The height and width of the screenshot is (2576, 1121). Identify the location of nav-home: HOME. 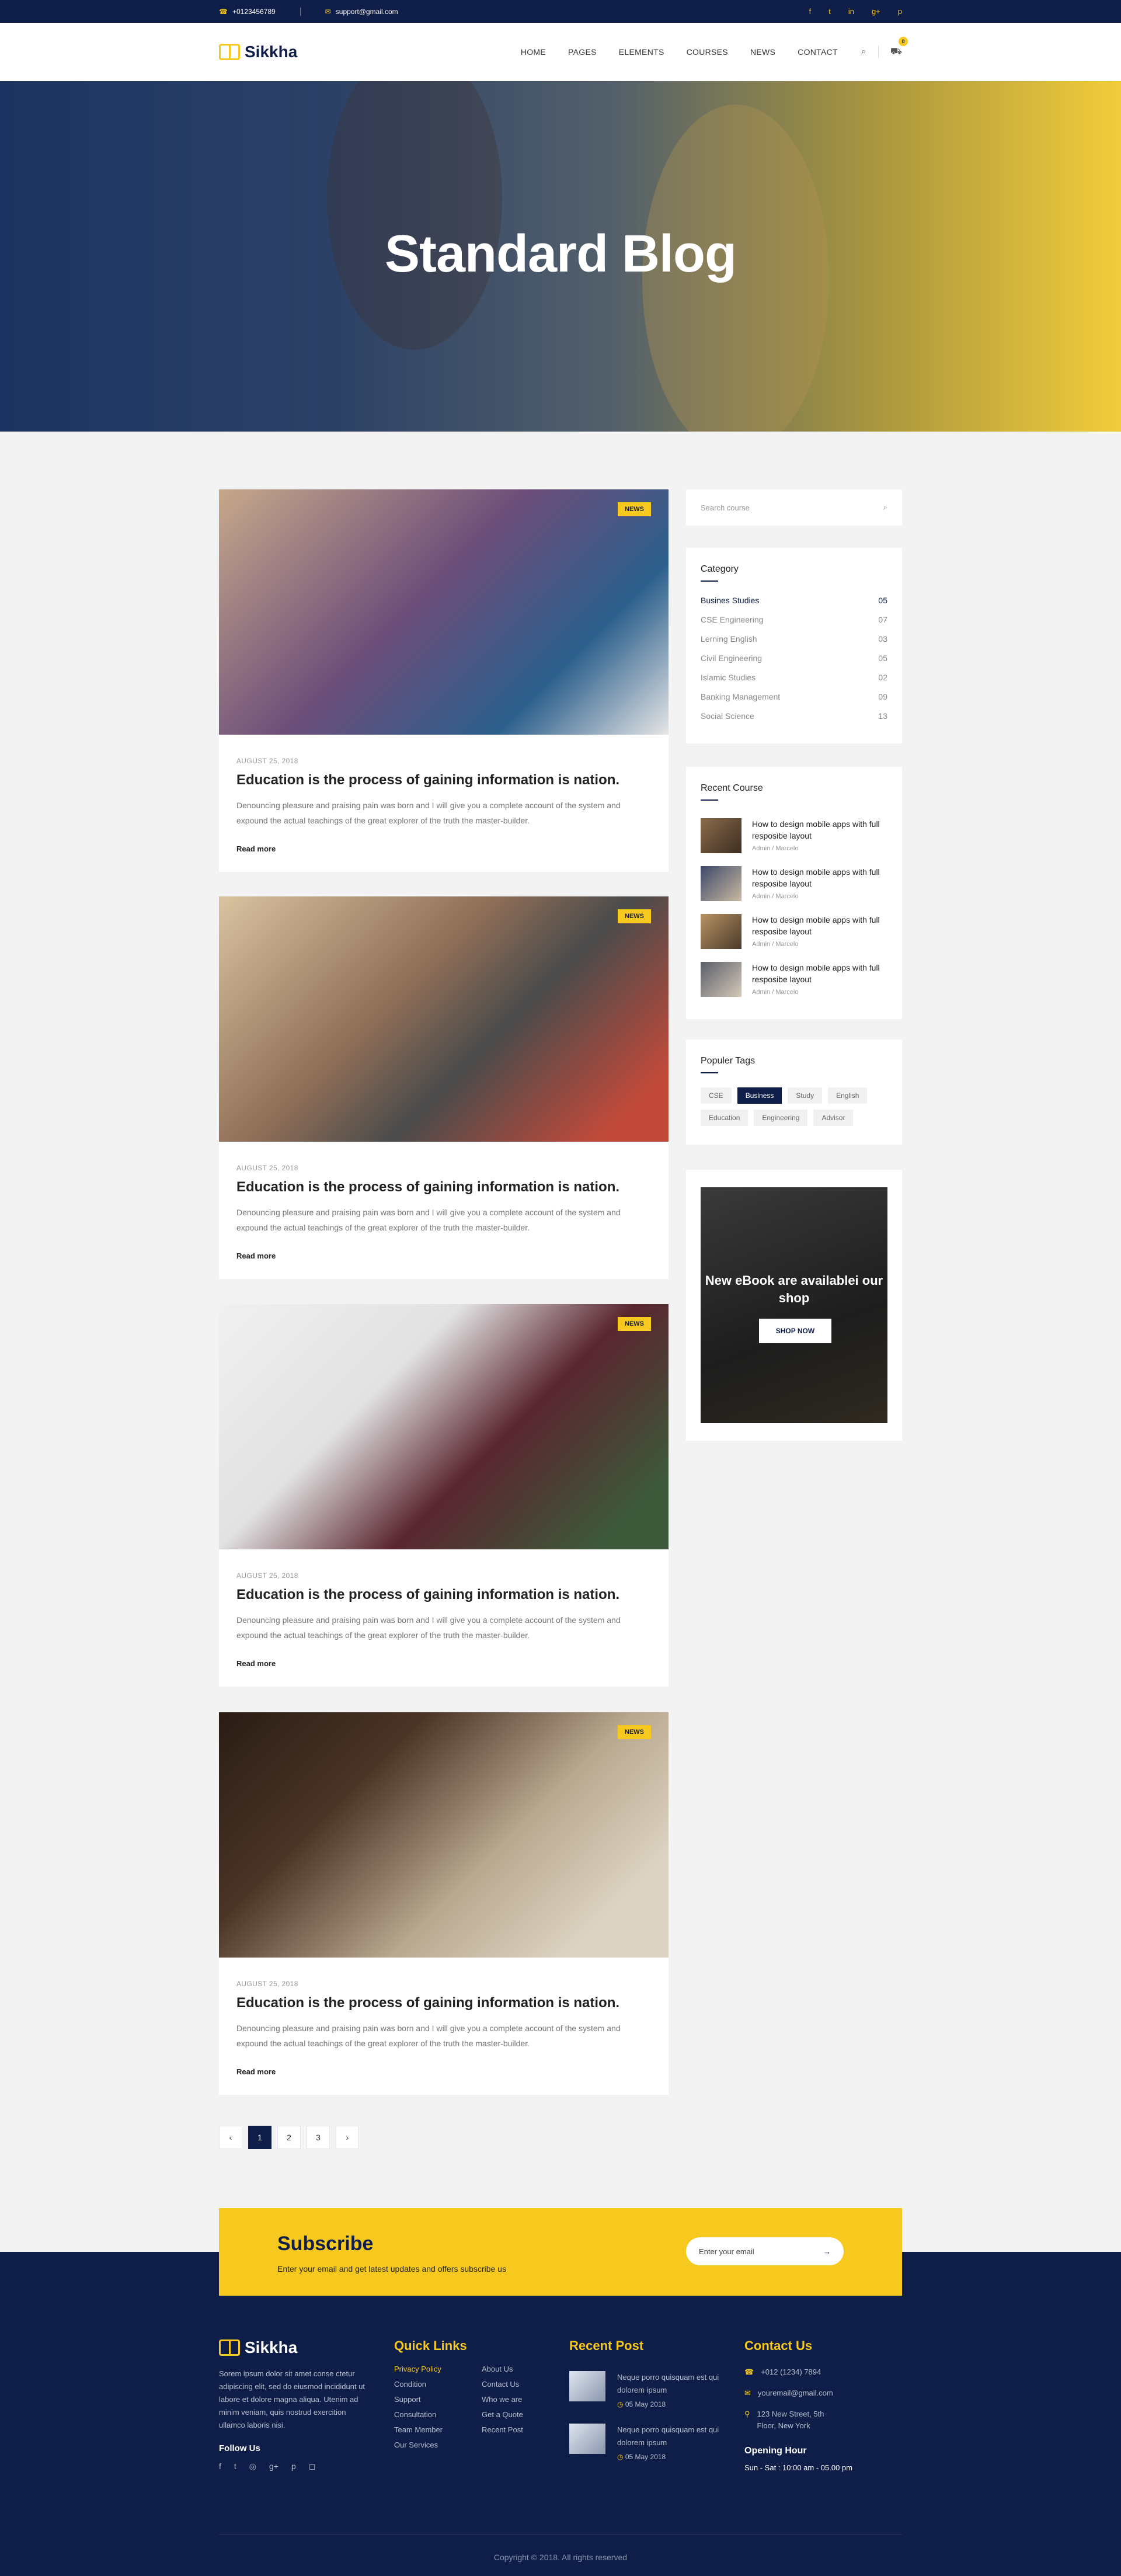
(533, 52).